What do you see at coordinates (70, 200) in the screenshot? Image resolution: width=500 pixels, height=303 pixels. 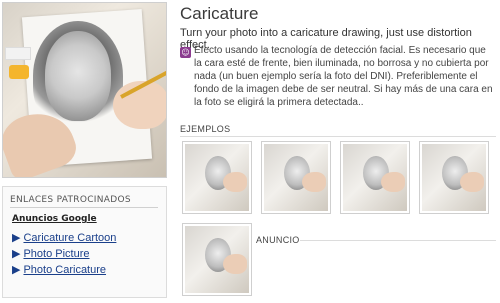 I see `sponsored-header: ENLACES PATROCINADOS` at bounding box center [70, 200].